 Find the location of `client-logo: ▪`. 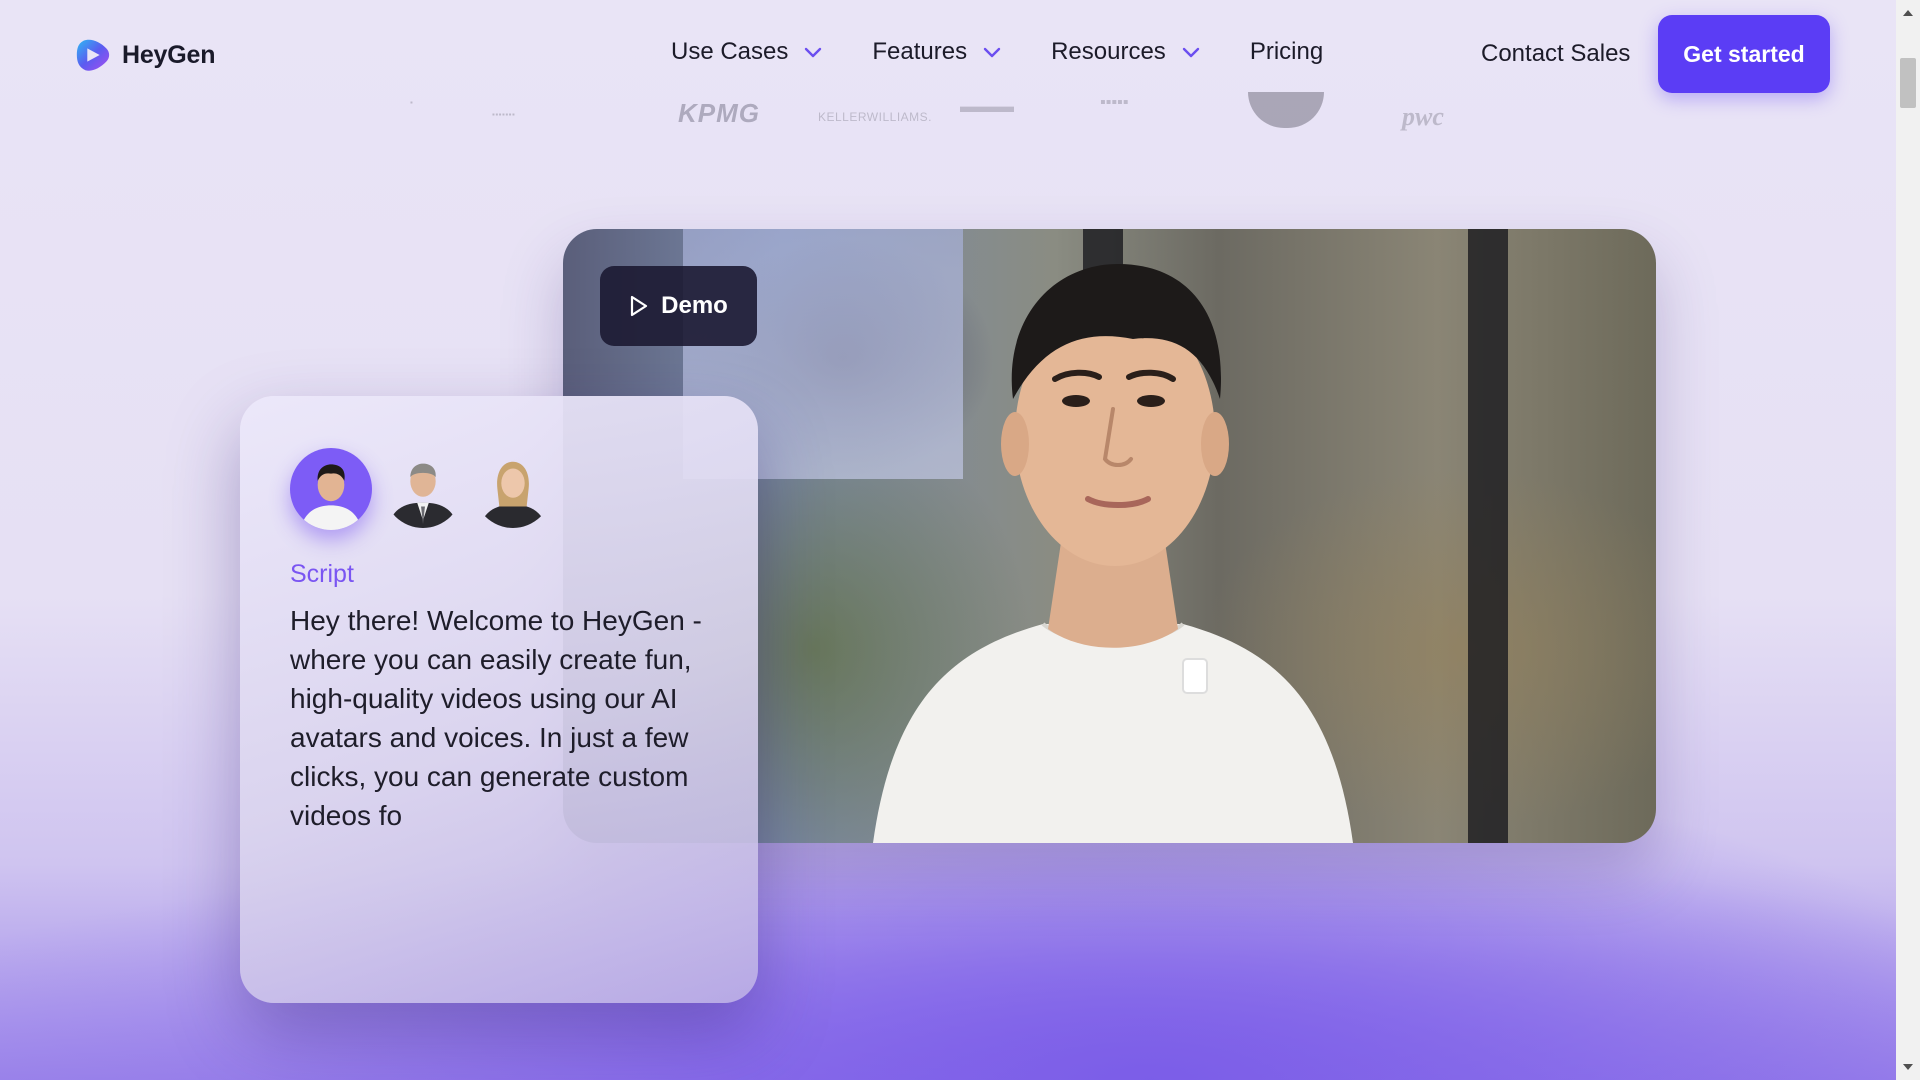

client-logo: ▪ is located at coordinates (411, 102).